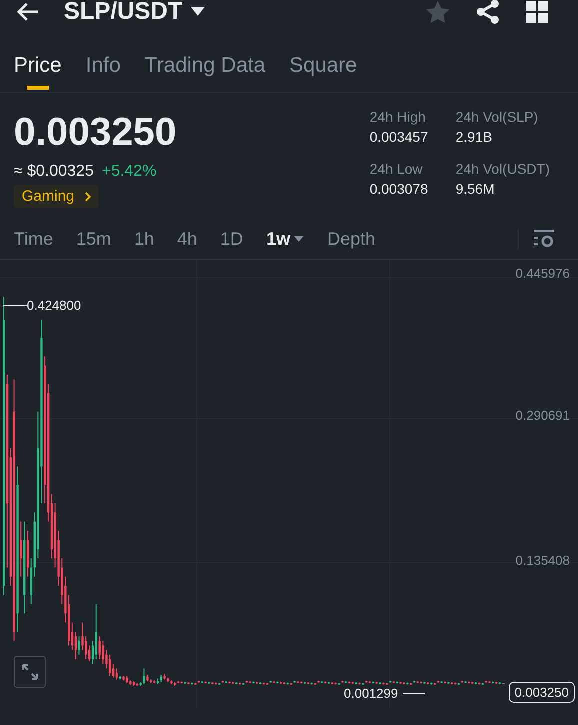 This screenshot has height=725, width=578. I want to click on stat-value: 9.56M, so click(476, 189).